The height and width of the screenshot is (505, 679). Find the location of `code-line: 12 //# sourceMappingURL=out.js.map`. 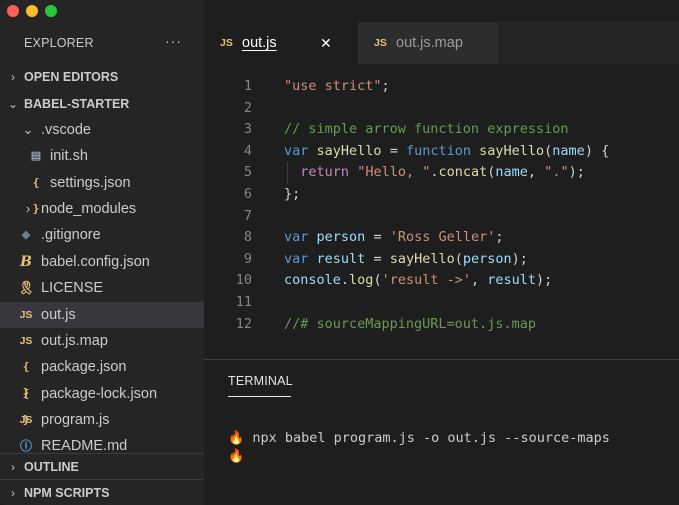

code-line: 12 //# sourceMappingURL=out.js.map is located at coordinates (441, 325).